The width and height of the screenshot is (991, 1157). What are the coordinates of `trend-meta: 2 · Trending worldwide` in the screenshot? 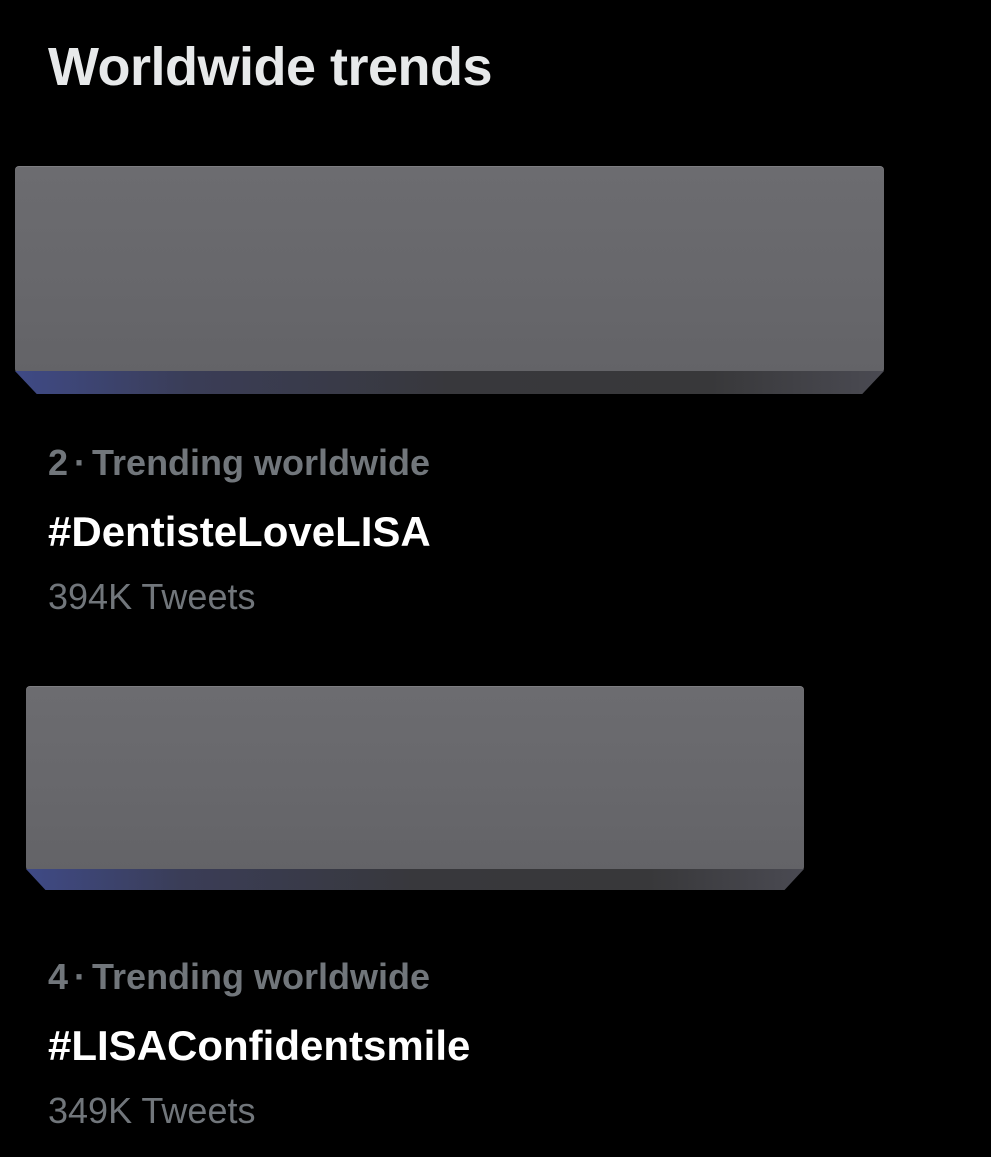 It's located at (239, 463).